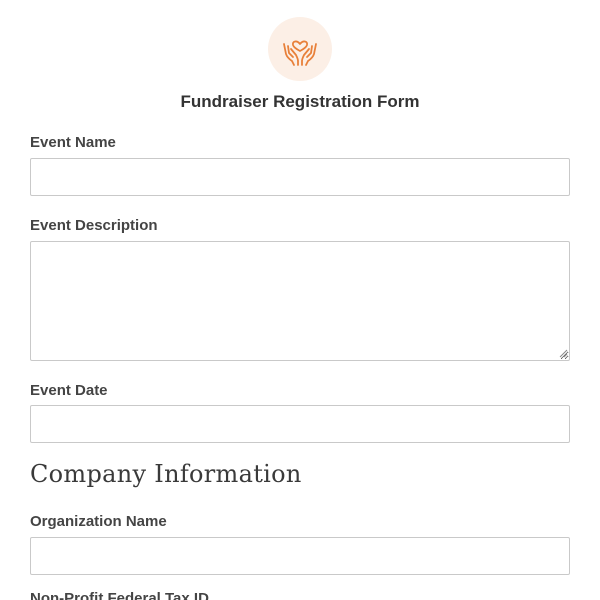 This screenshot has width=600, height=600. I want to click on company-information-heading: Company Information, so click(166, 474).